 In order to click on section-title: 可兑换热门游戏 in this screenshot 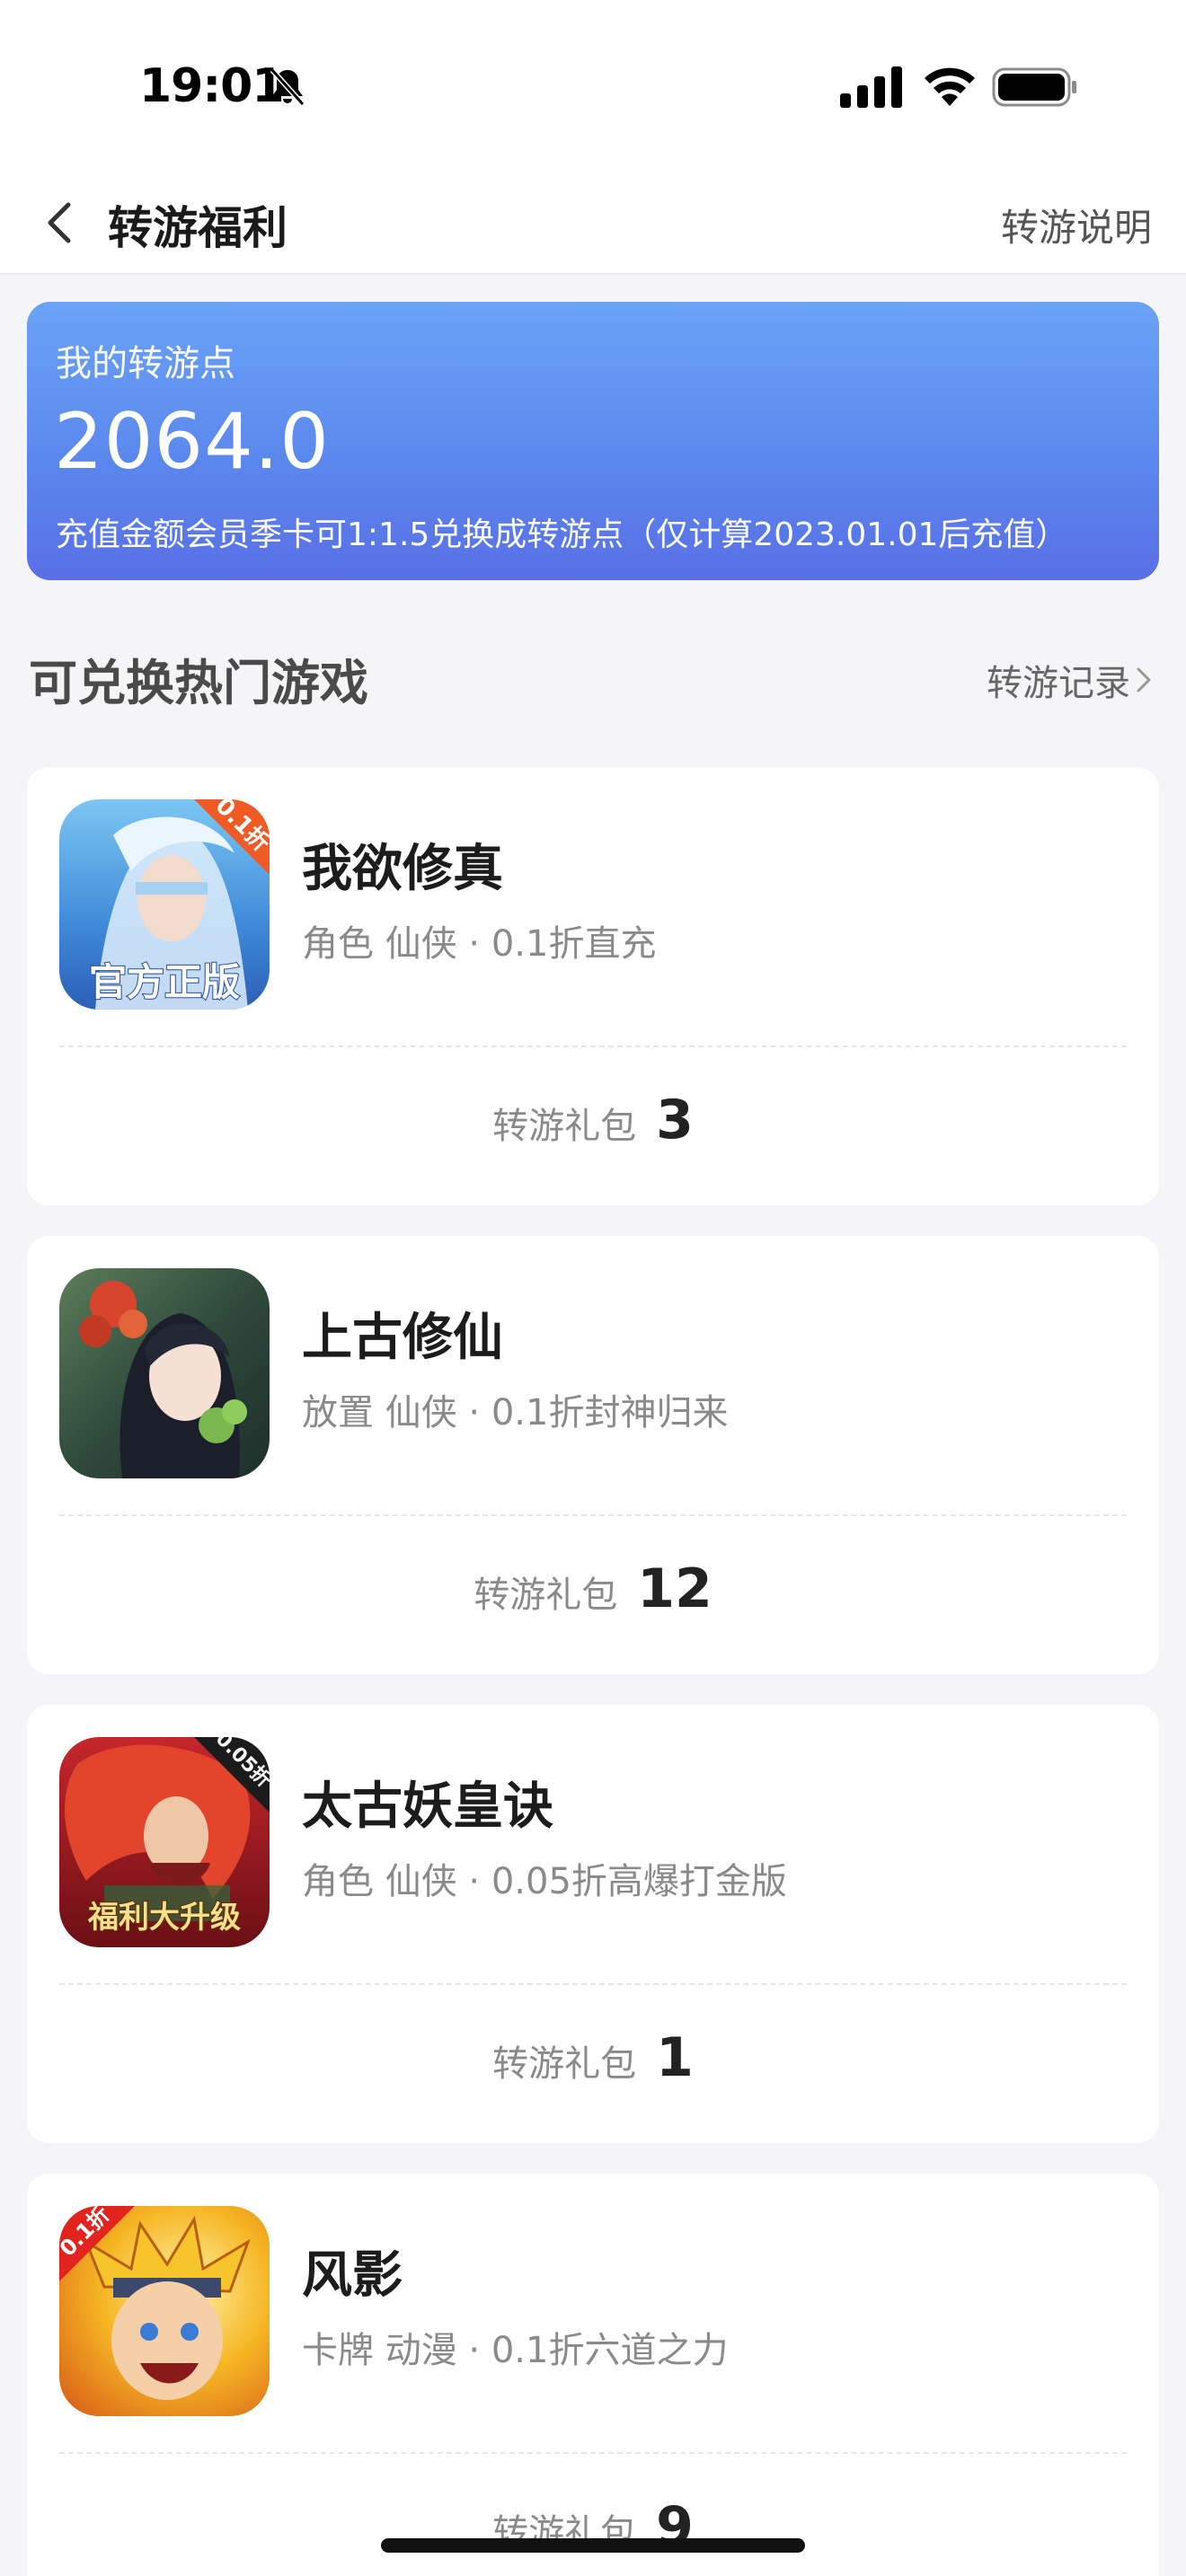, I will do `click(198, 683)`.